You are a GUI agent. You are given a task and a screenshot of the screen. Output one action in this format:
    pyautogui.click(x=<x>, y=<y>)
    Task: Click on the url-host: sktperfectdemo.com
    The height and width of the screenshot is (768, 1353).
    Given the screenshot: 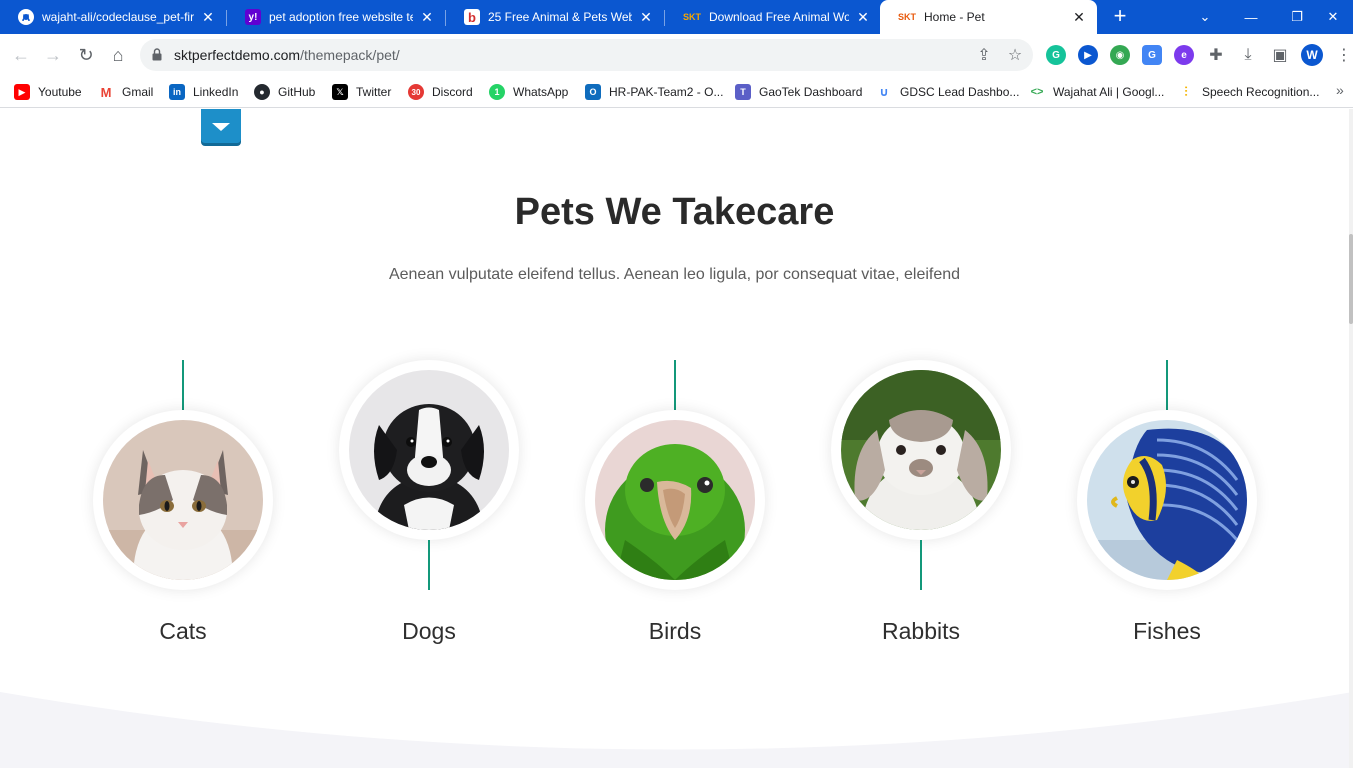 What is the action you would take?
    pyautogui.click(x=237, y=55)
    